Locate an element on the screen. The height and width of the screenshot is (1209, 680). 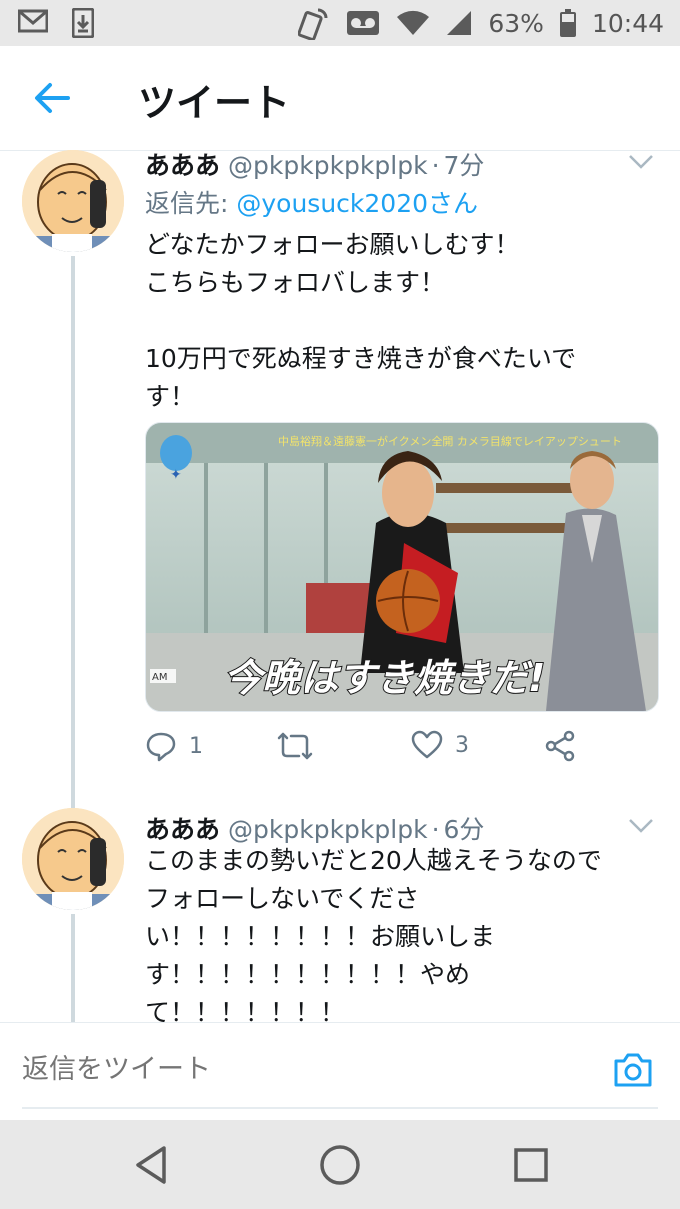
tweet-text-line: い！！！！！！！！お願いしま is located at coordinates (320, 936).